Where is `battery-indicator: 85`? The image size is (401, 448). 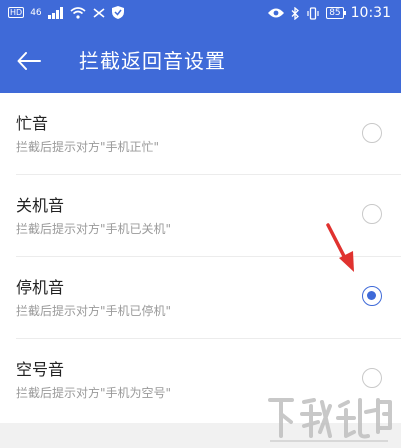
battery-indicator: 85 is located at coordinates (336, 13).